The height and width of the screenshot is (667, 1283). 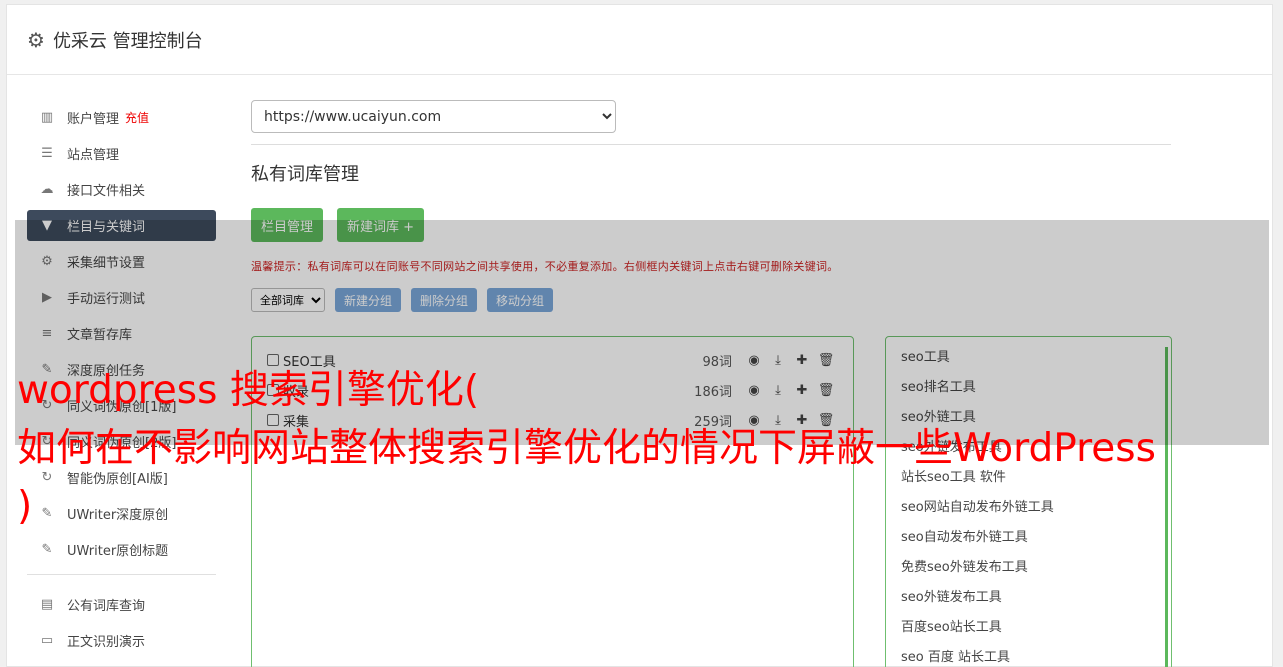 I want to click on sidebar-item-label: 公有词库查询, so click(x=106, y=606).